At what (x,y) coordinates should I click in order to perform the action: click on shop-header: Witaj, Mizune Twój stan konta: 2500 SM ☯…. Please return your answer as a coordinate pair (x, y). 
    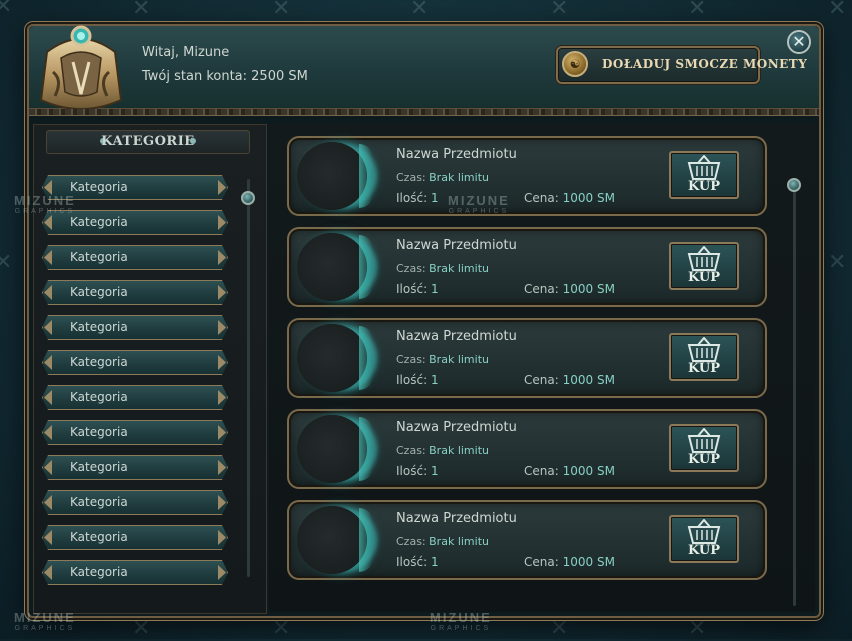
    Looking at the image, I should click on (424, 70).